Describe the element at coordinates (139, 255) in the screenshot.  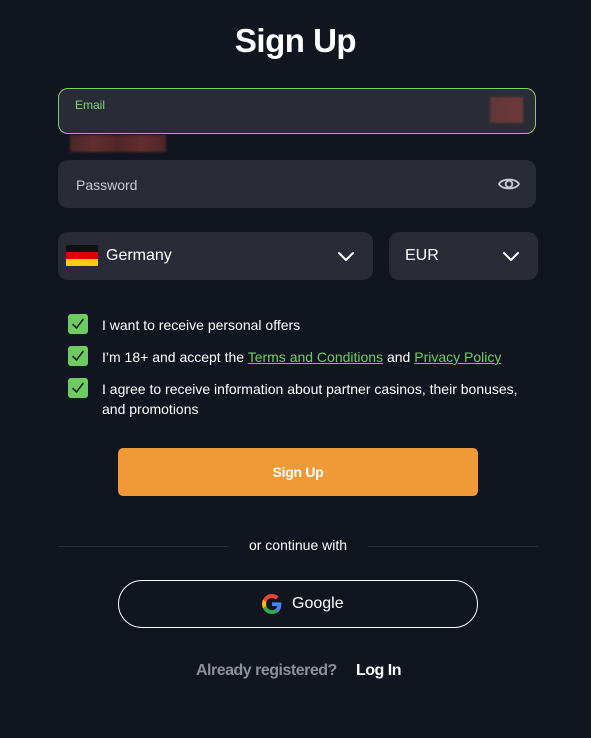
I see `country-value: Germany` at that location.